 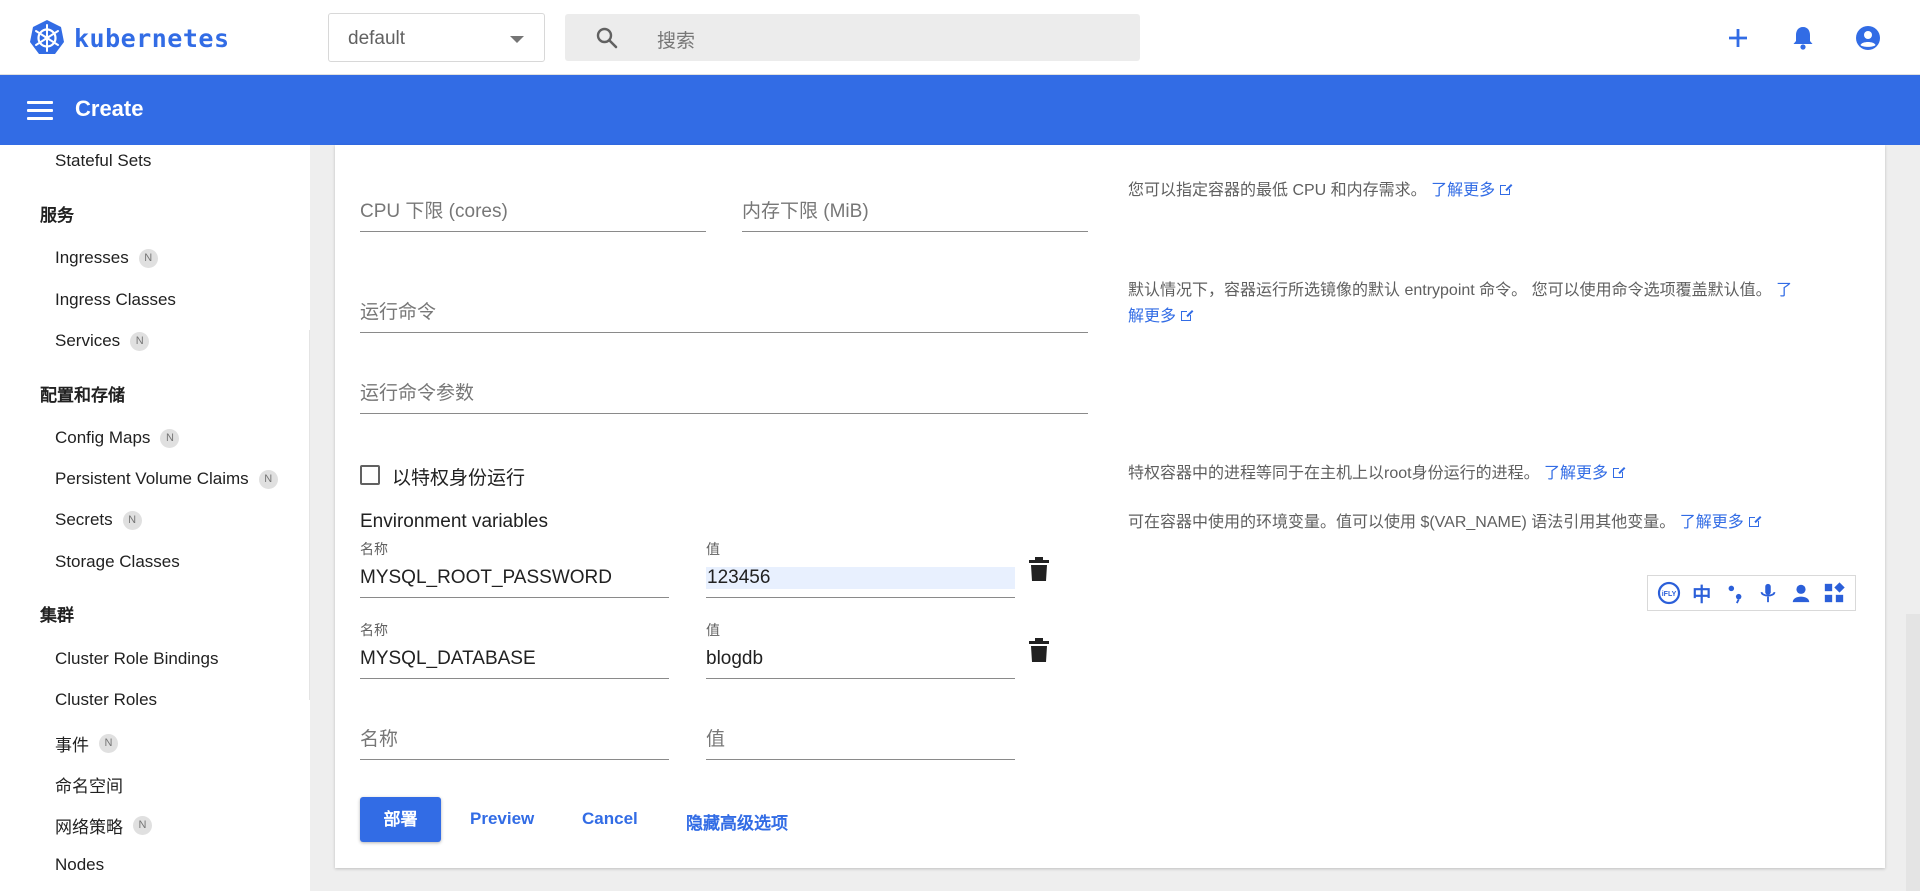 I want to click on top-app-bar: kubernetes default 搜索, so click(x=960, y=37).